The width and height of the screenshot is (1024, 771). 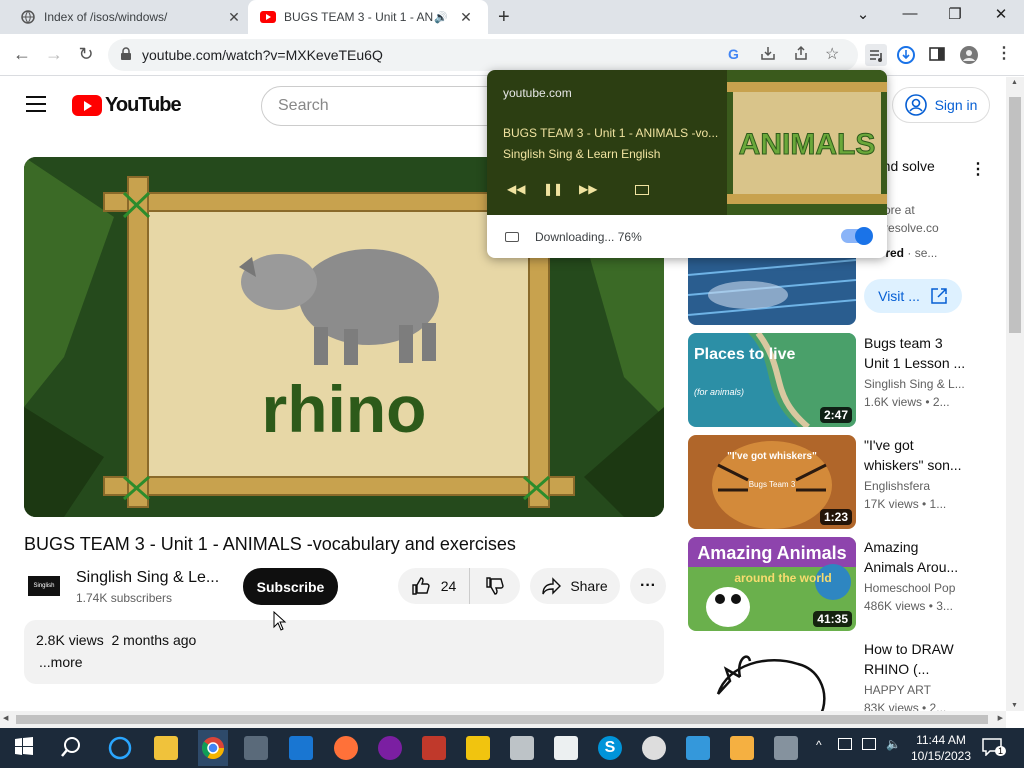 What do you see at coordinates (941, 105) in the screenshot?
I see `sign-in-button: Sign in` at bounding box center [941, 105].